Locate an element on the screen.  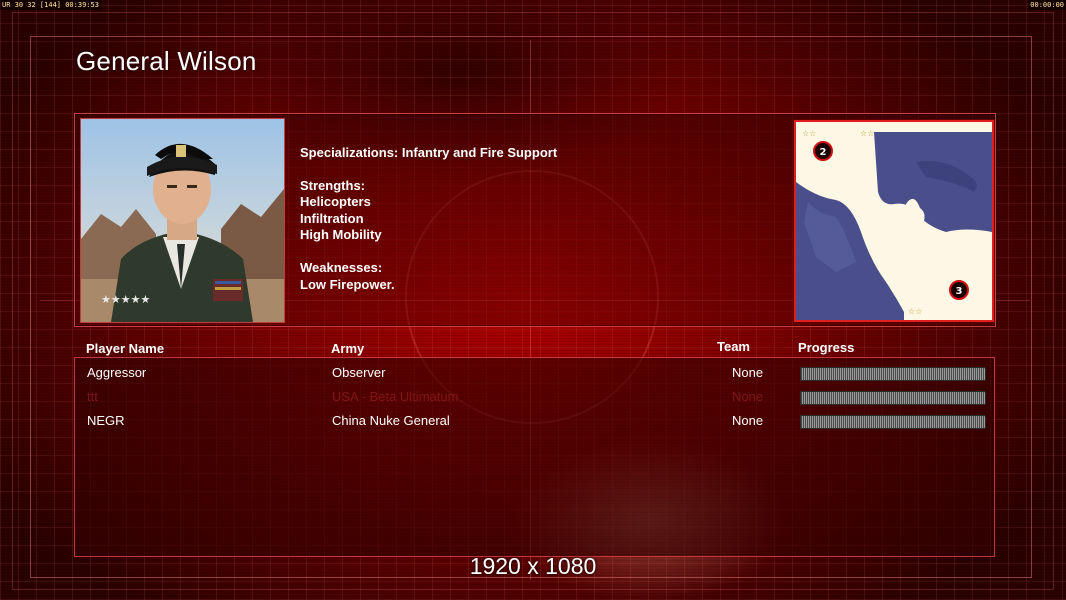
table-row: Aggressor Observer None is located at coordinates (534, 373).